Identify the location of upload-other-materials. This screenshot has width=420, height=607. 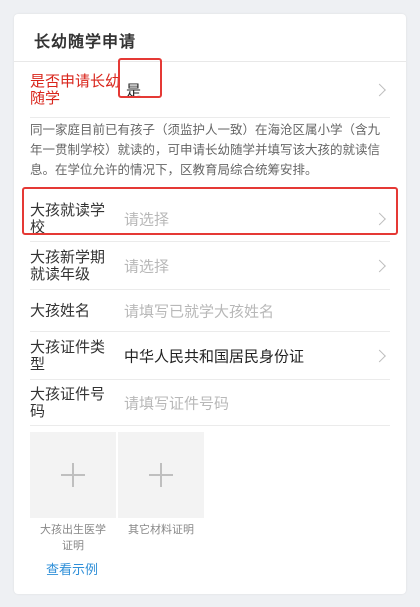
(161, 475).